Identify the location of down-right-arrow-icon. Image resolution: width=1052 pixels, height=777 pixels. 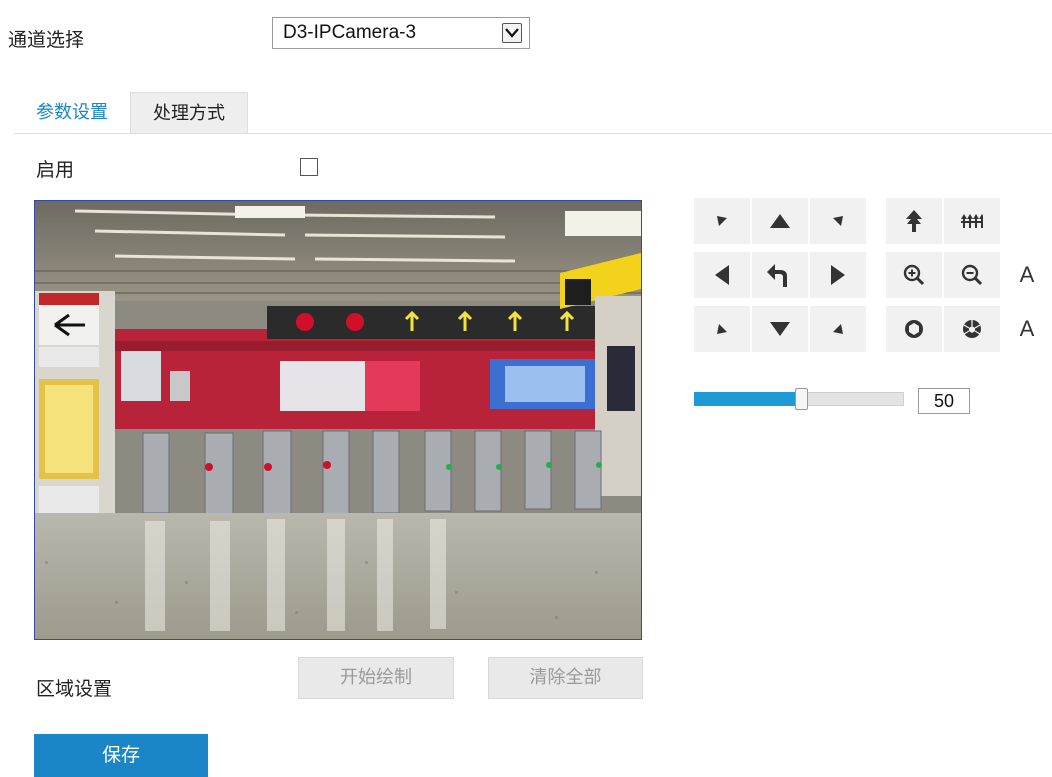
(838, 329).